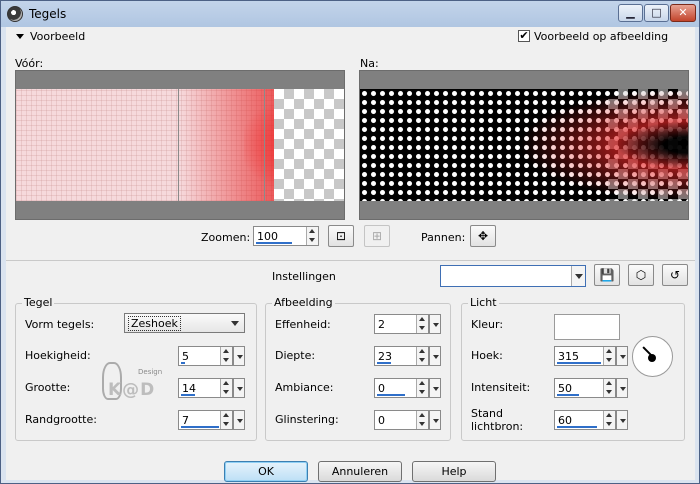 The width and height of the screenshot is (700, 484). I want to click on reset-button: ↺, so click(675, 275).